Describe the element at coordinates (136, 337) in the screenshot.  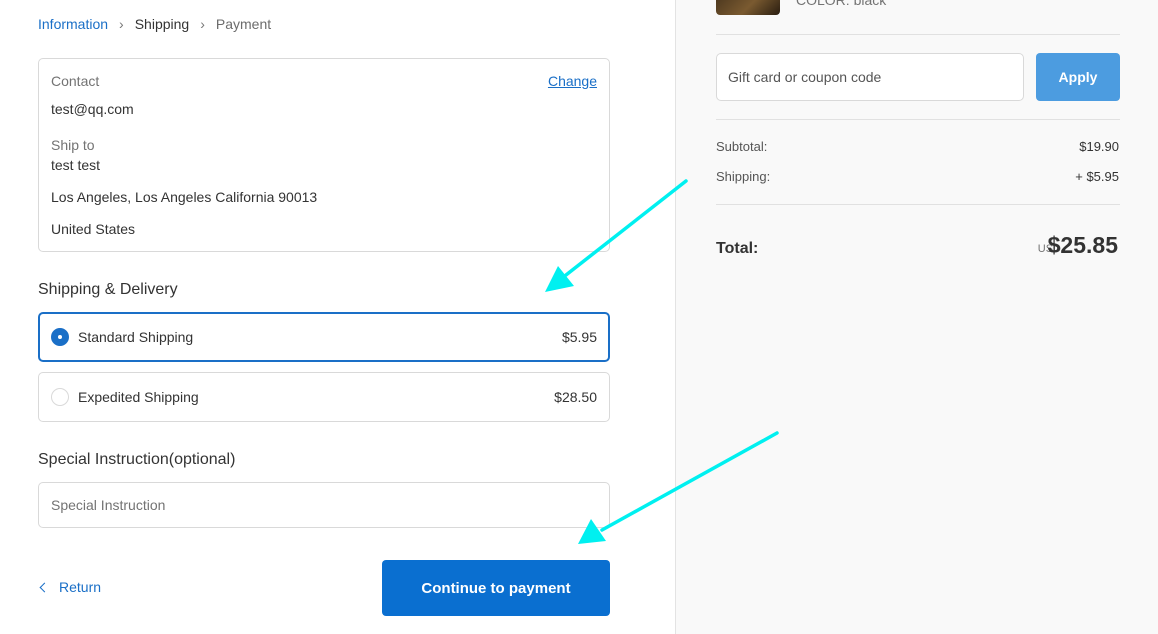
I see `shipping-option-label: Standard Shipping` at that location.